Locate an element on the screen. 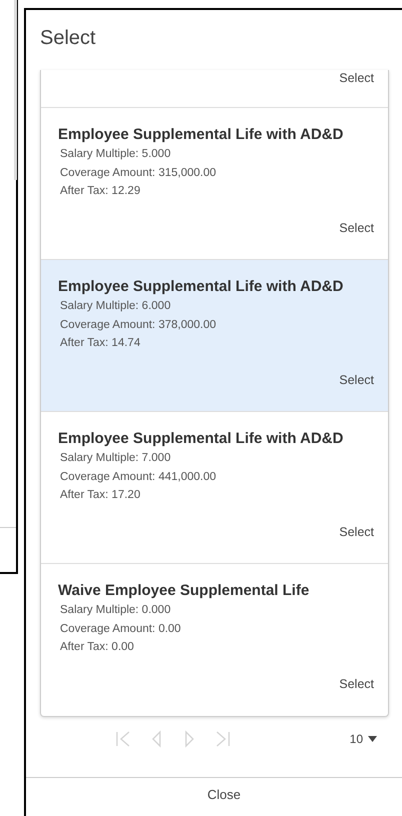  option-detail: Salary Multiple: 0.000 is located at coordinates (115, 610).